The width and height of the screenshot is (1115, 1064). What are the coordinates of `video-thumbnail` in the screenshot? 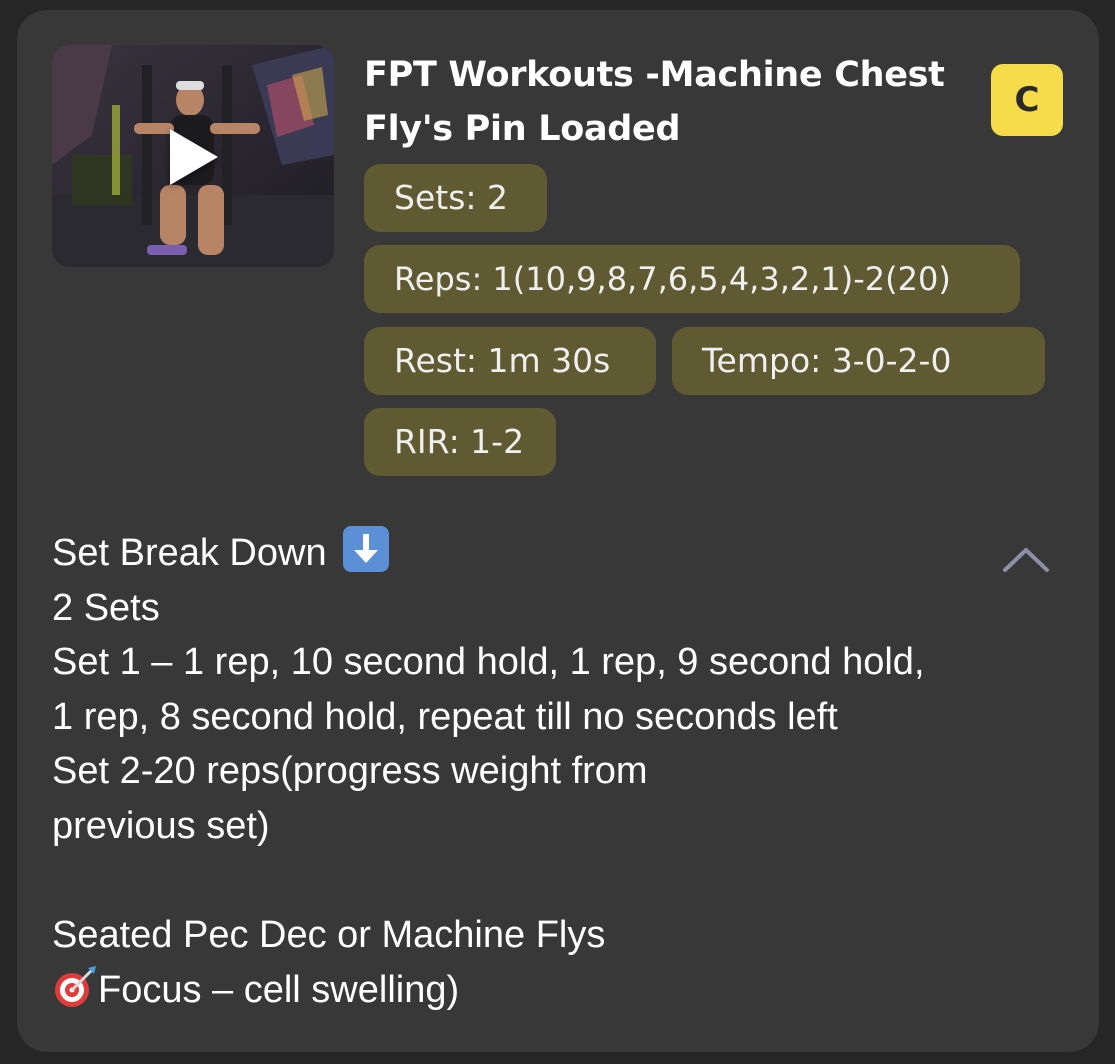 It's located at (193, 156).